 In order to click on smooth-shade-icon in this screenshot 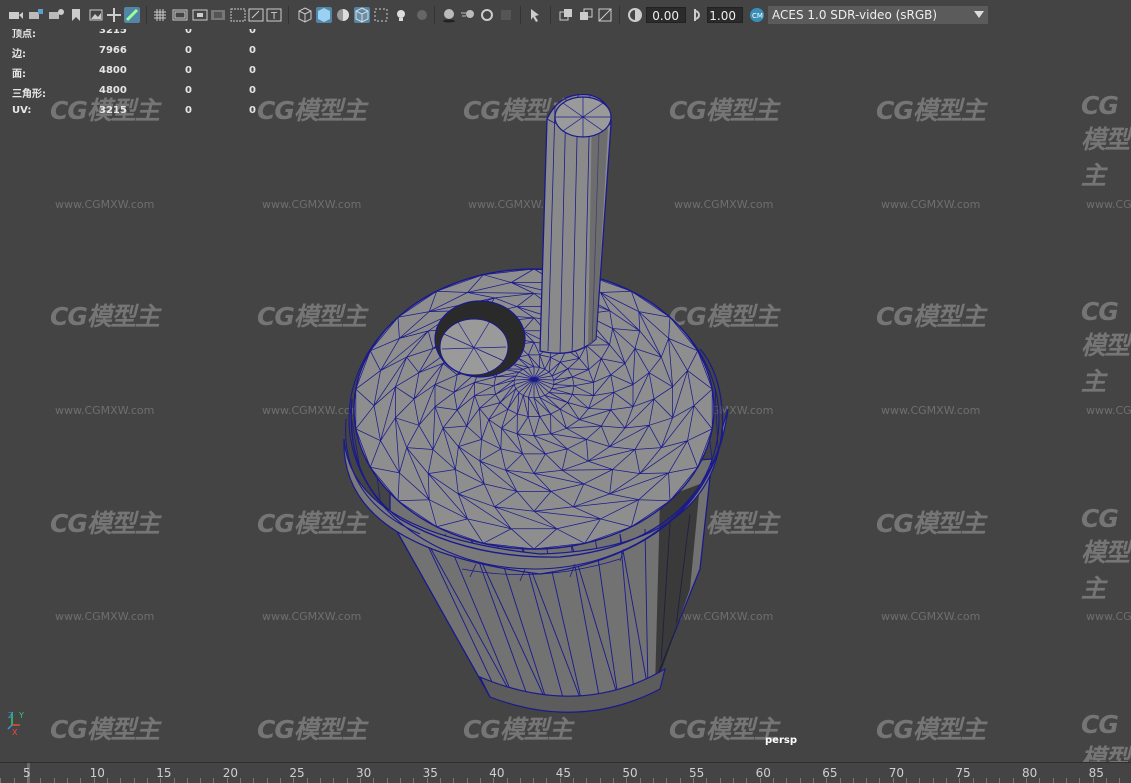, I will do `click(324, 15)`.